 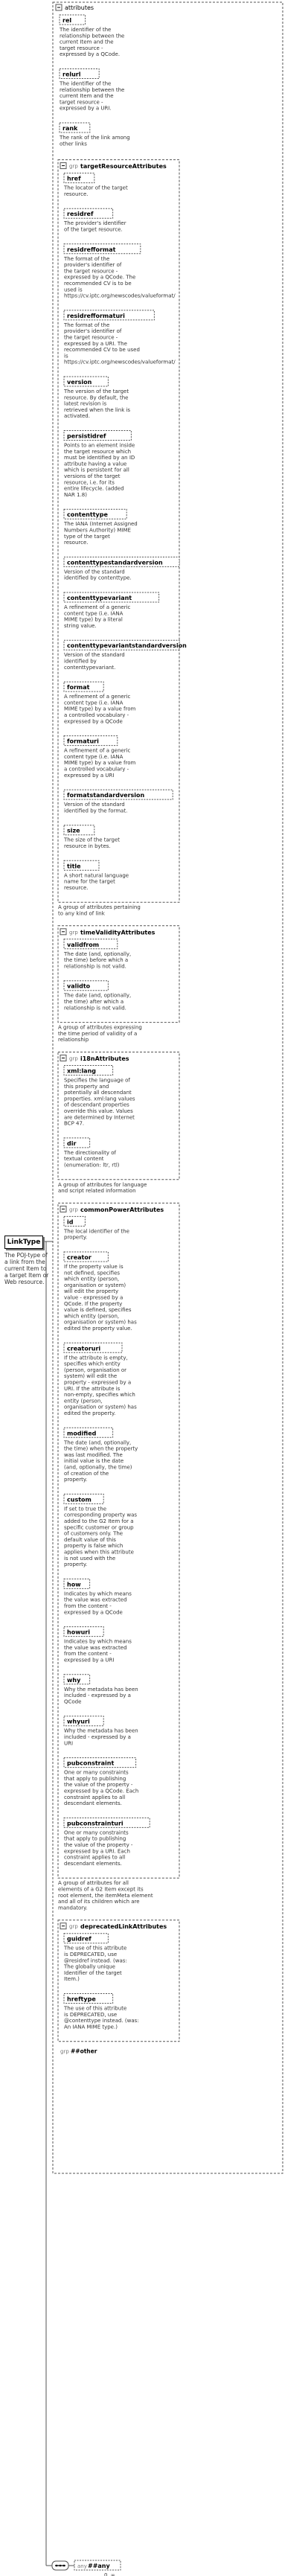 I want to click on attribute-name: why, so click(x=74, y=1680).